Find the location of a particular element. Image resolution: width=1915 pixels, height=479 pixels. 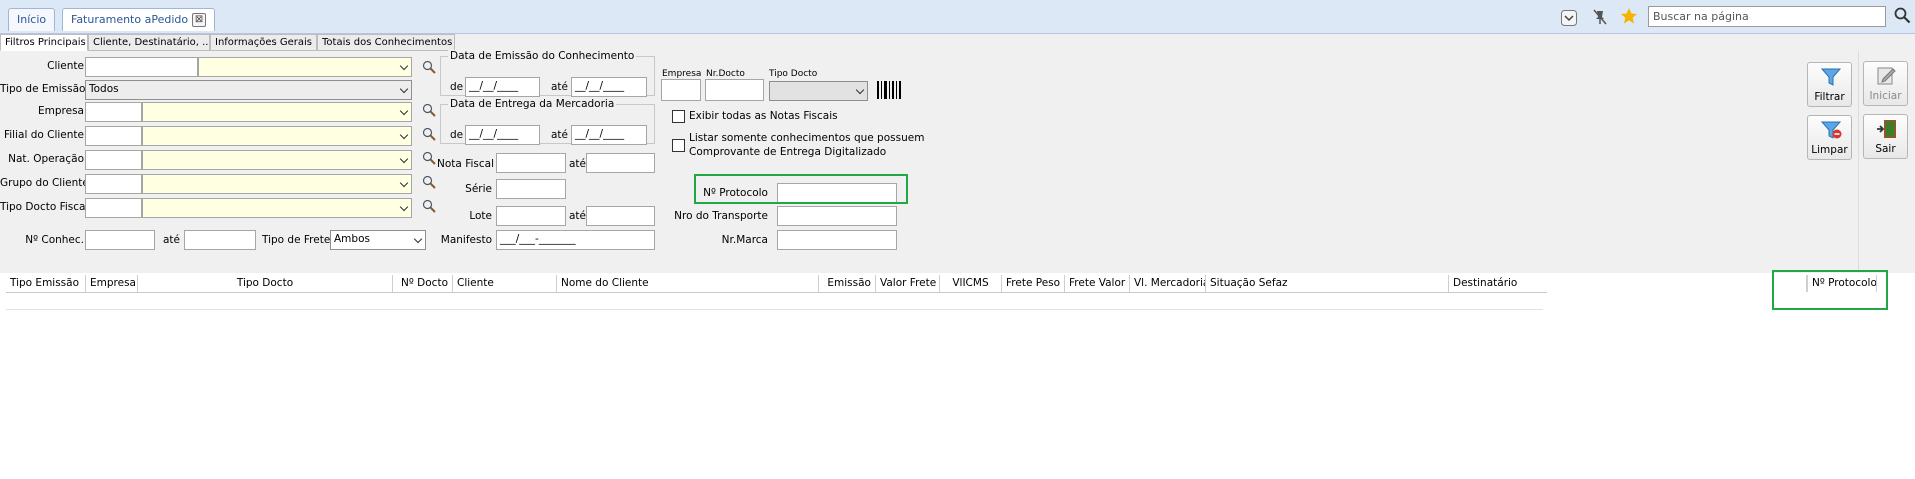

protocolo-highlight is located at coordinates (801, 189).